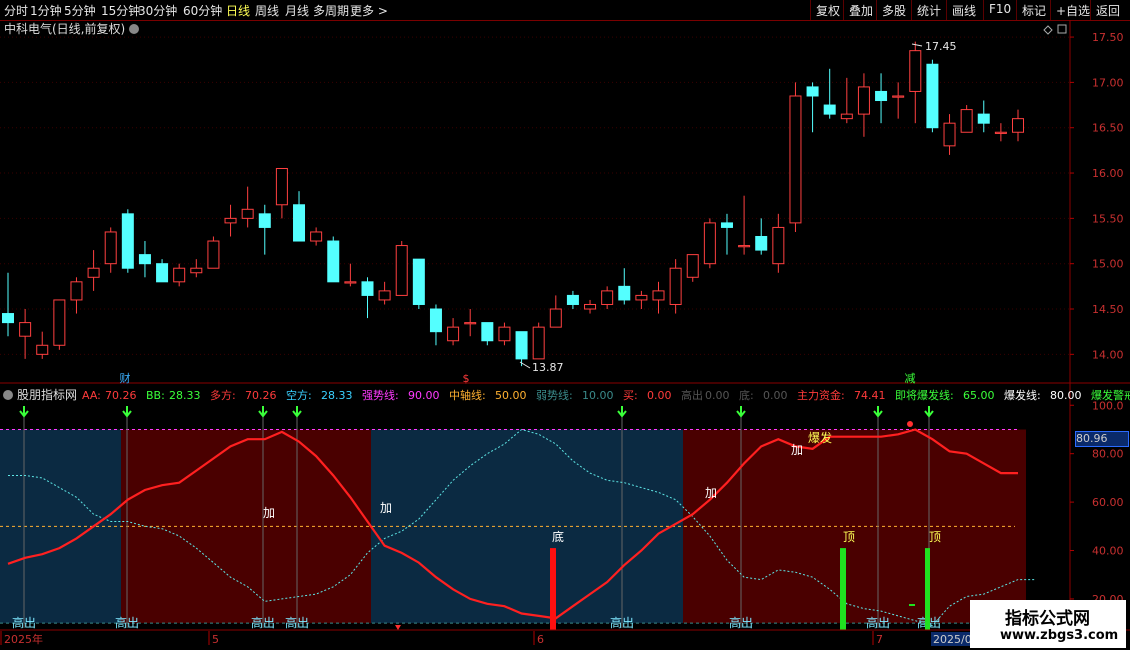 This screenshot has width=1130, height=650. Describe the element at coordinates (630, 395) in the screenshot. I see `legend-key: 买:` at that location.